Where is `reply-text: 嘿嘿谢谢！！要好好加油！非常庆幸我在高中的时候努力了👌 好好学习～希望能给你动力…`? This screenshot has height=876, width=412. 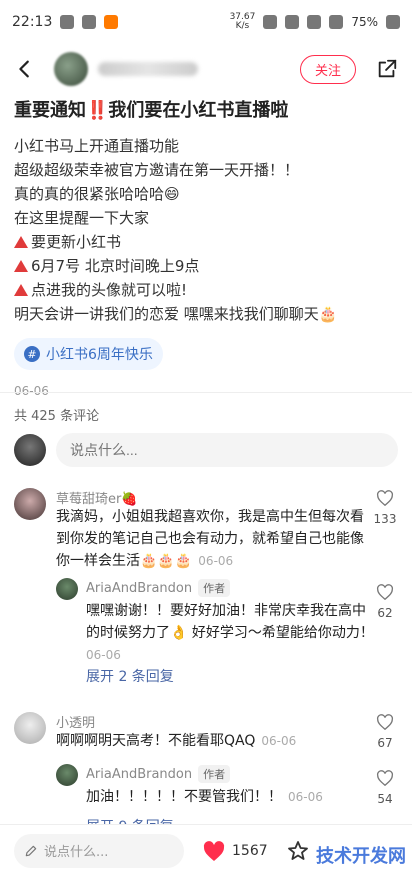
reply-text: 嘿嘿谢谢！！要好好加油！非常庆幸我在高中的时候努力了👌 好好学习～希望能给你动力… is located at coordinates (231, 633).